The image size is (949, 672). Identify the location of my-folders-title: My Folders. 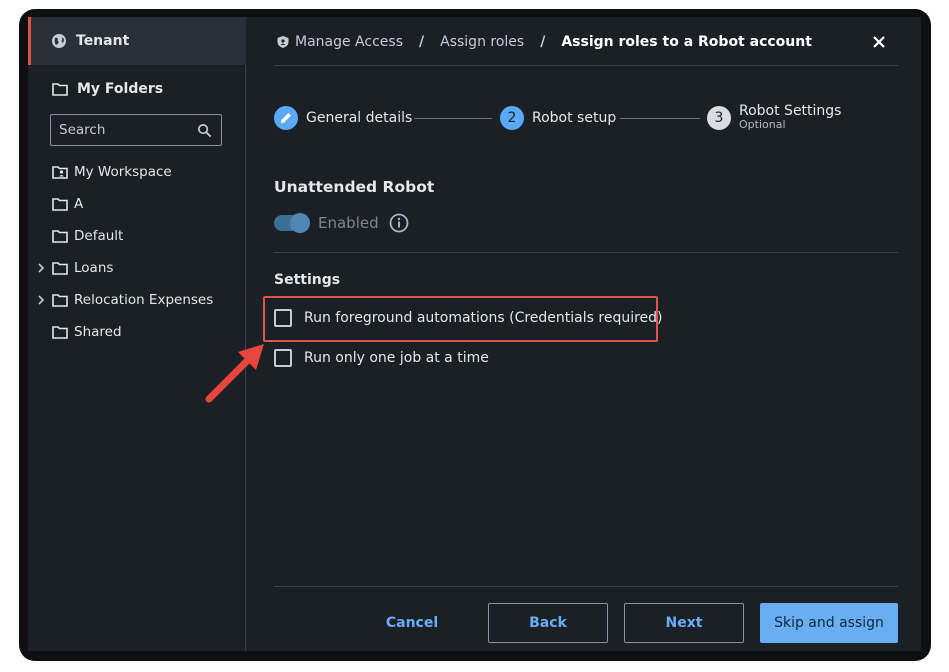
(107, 89).